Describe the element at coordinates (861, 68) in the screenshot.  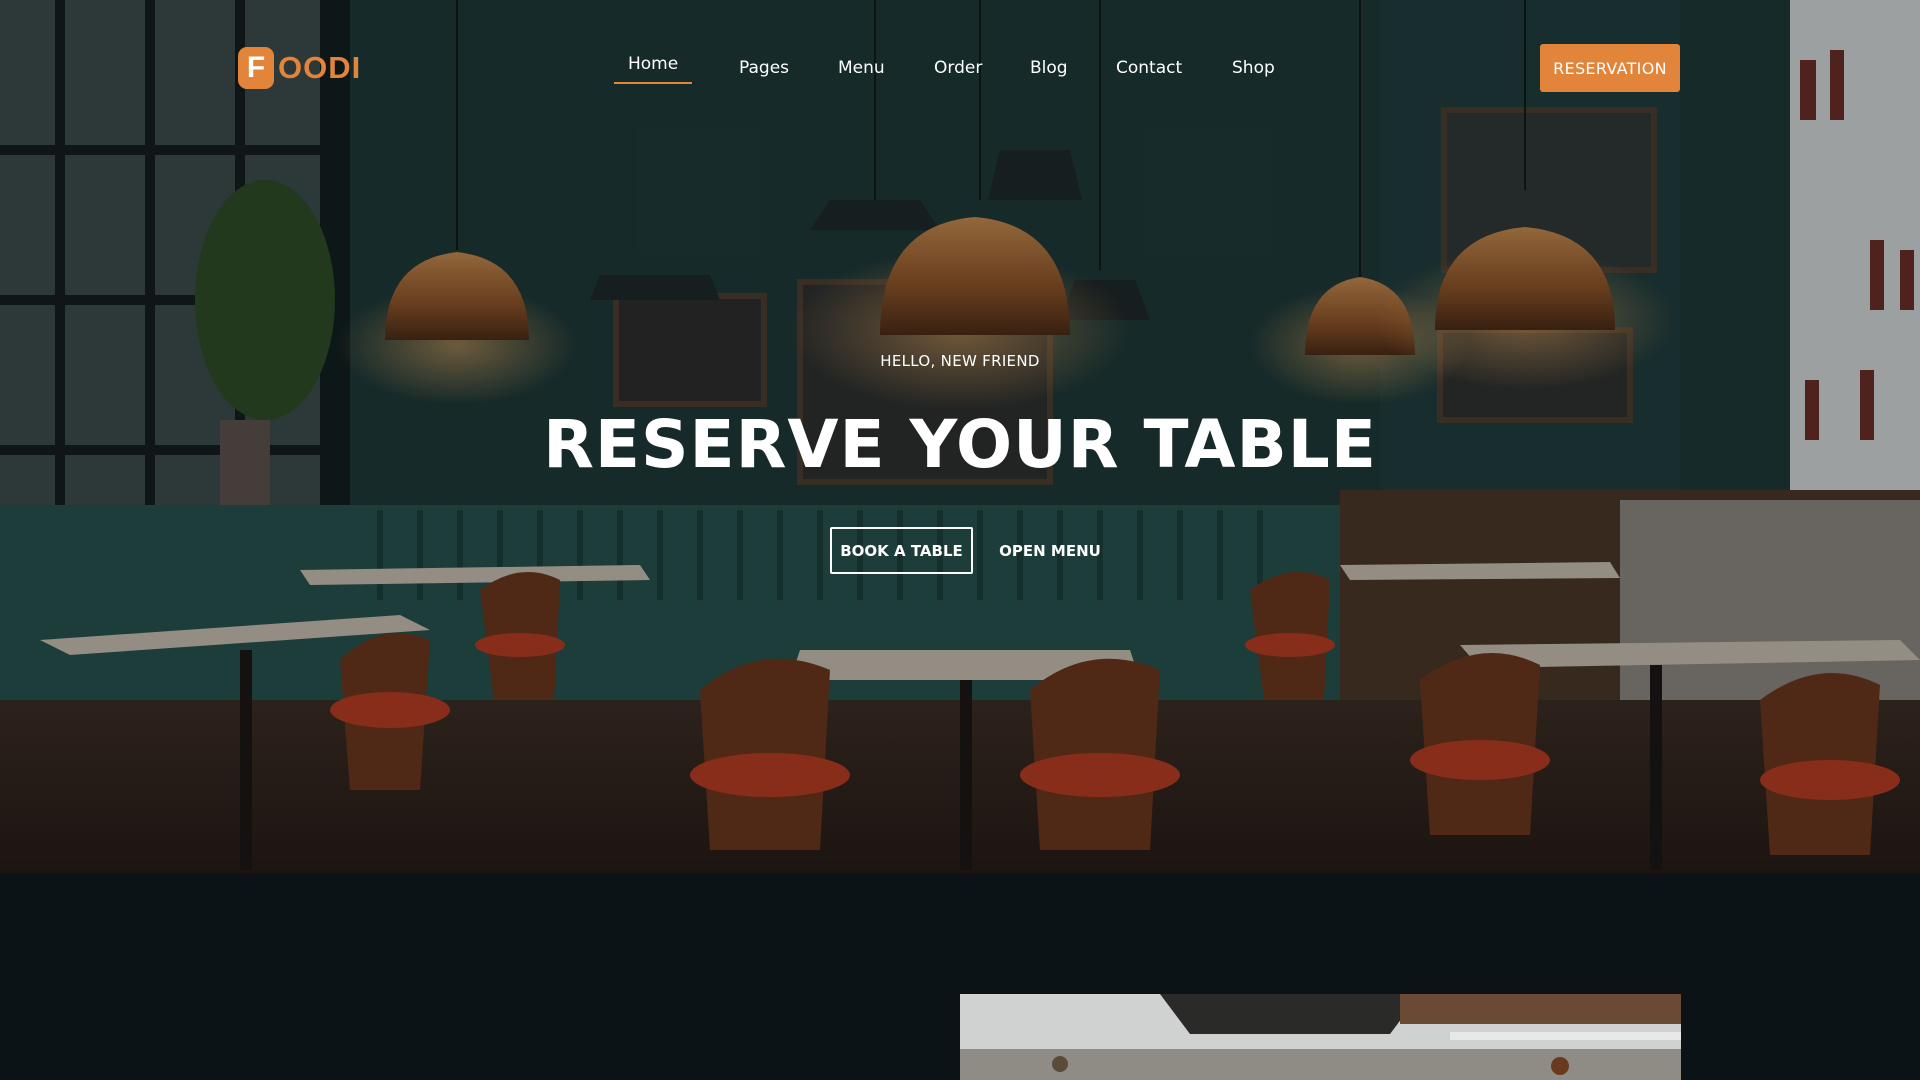
I see `nav-menu: Menu` at that location.